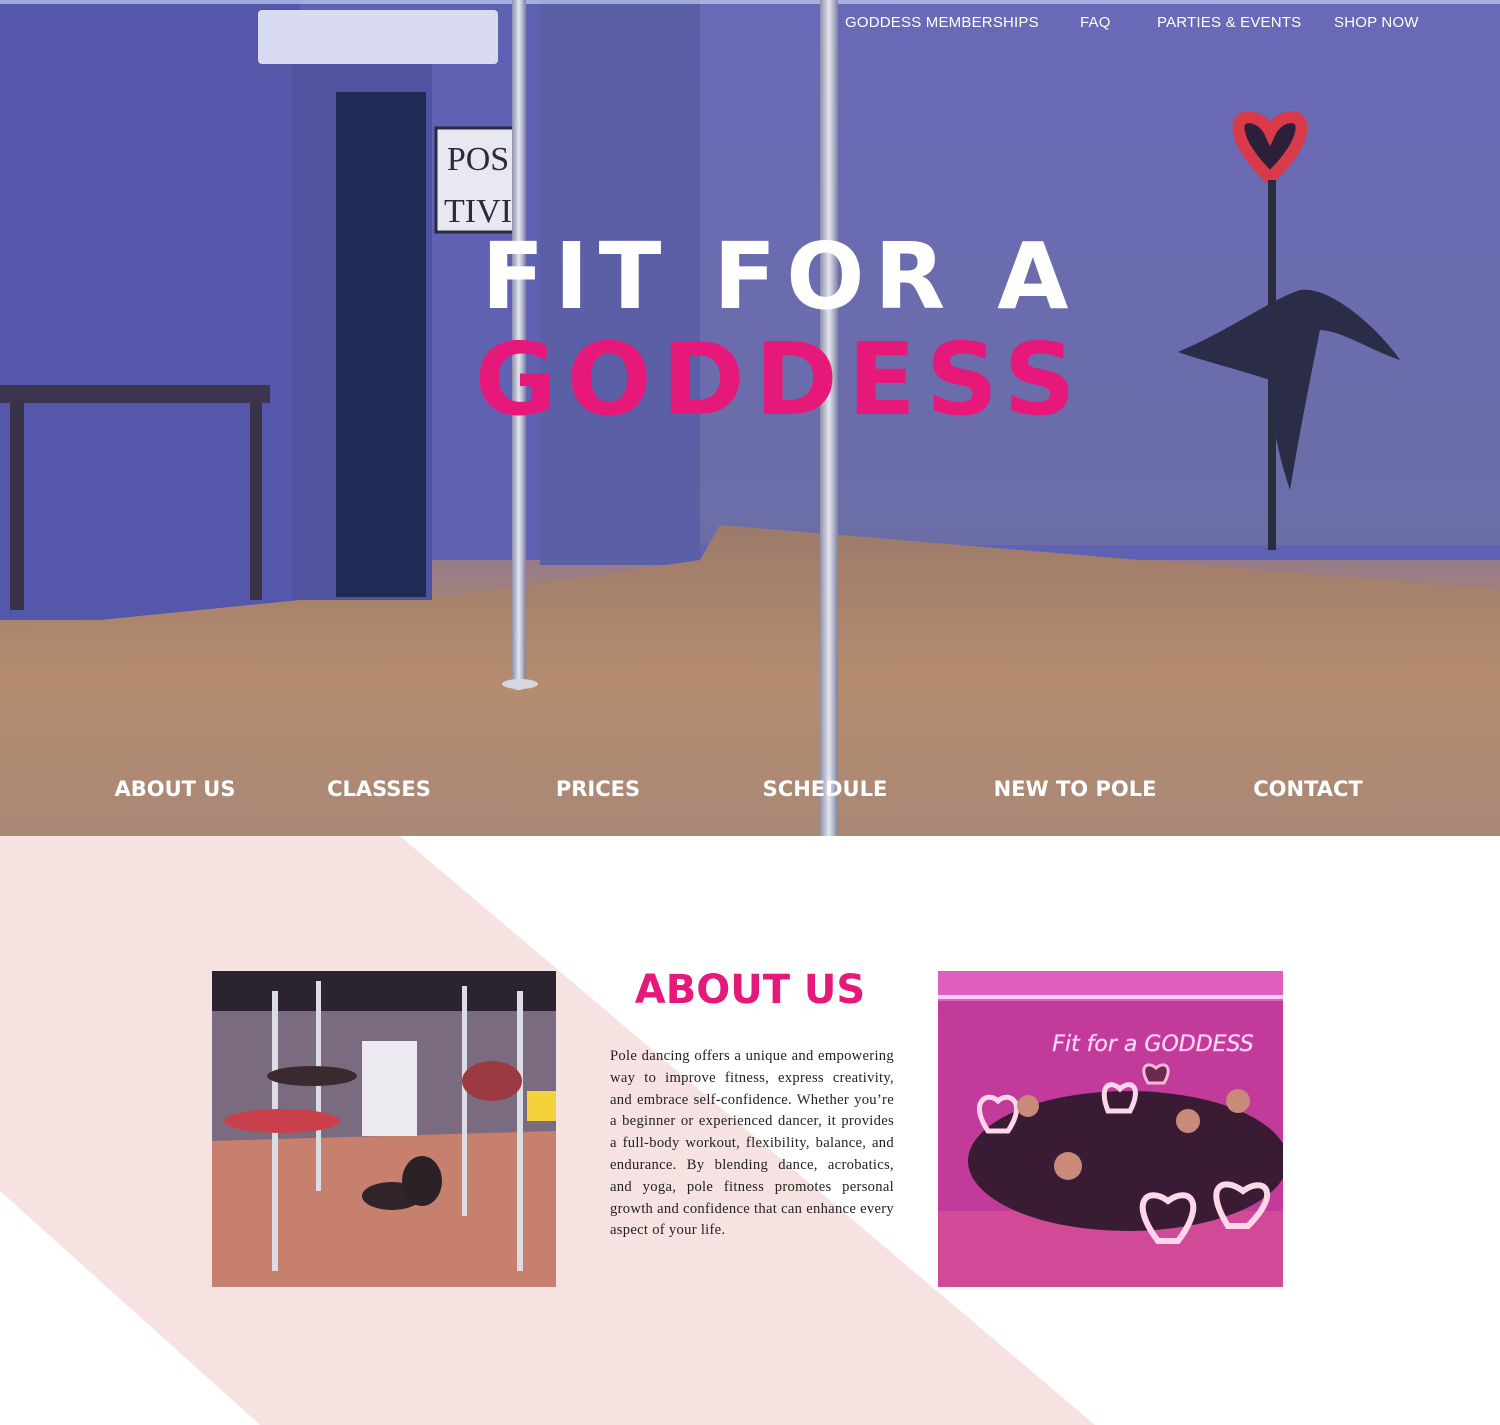 Image resolution: width=1500 pixels, height=1425 pixels. Describe the element at coordinates (1075, 789) in the screenshot. I see `nav-new-to-pole: NEW TO POLE` at that location.